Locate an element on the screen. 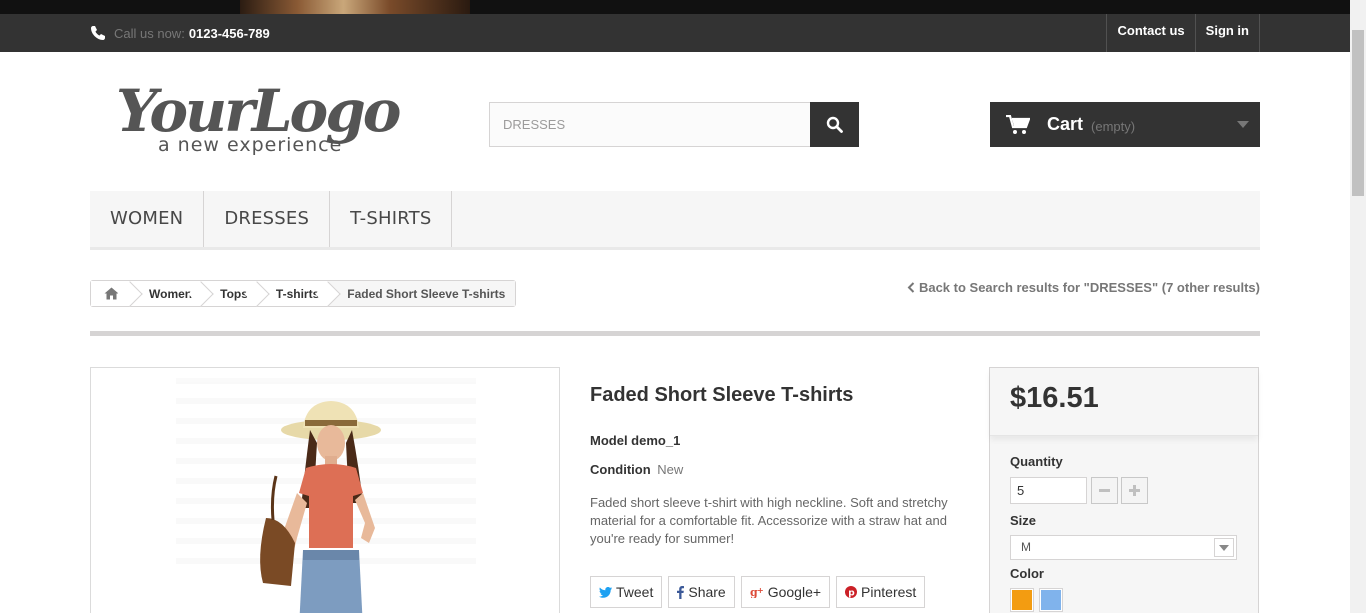 The height and width of the screenshot is (613, 1366). pinterest-label: Pinterest is located at coordinates (889, 592).